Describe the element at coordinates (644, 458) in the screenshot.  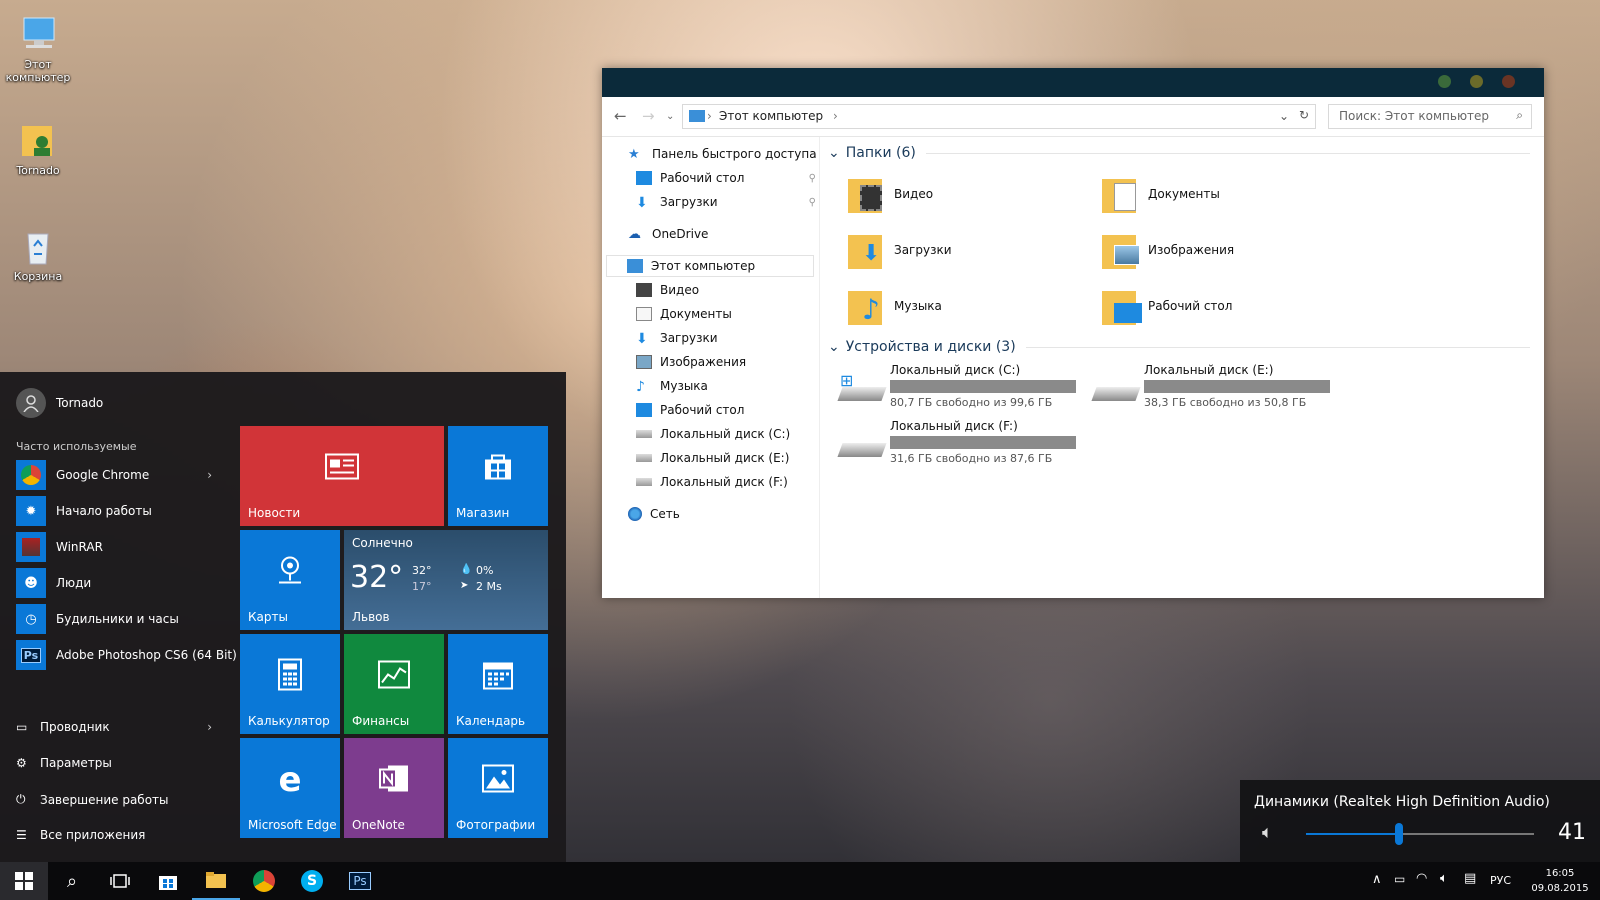
I see `drive-icon` at that location.